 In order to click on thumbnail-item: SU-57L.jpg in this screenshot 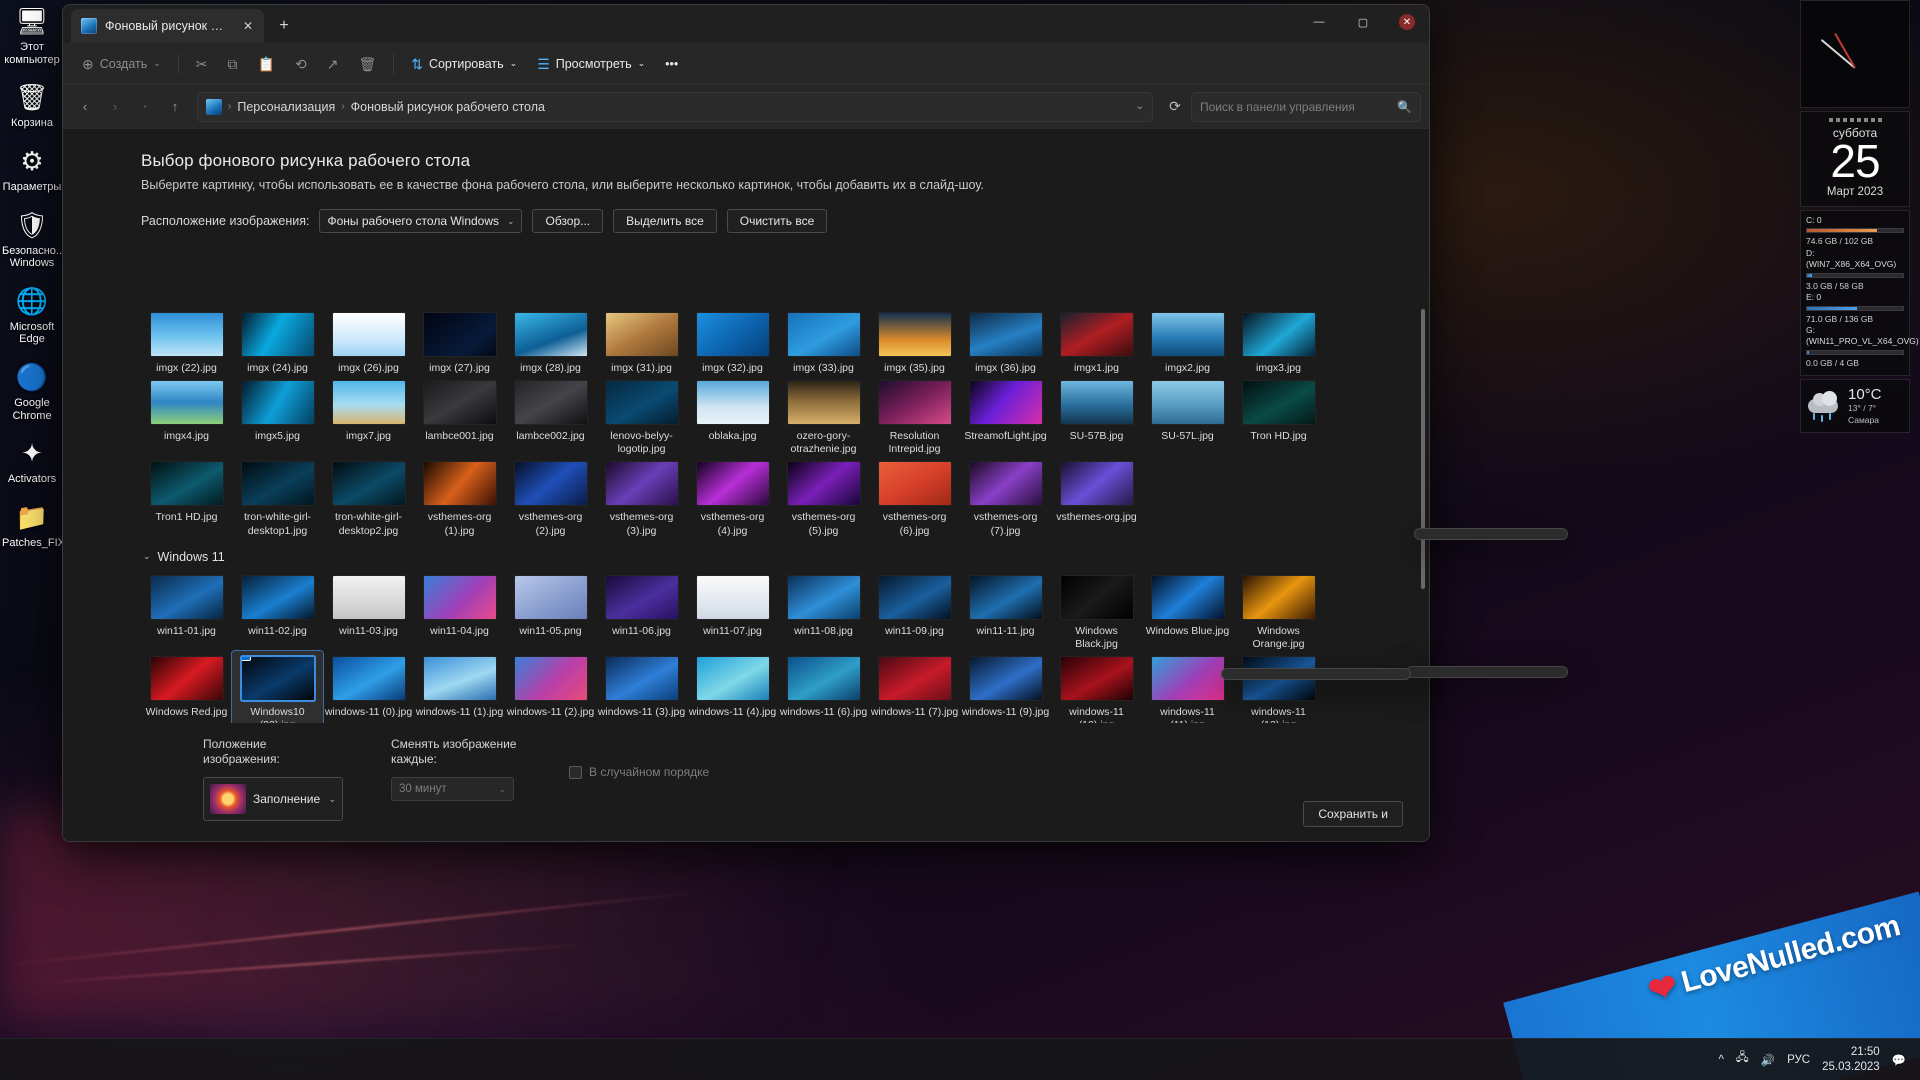, I will do `click(1187, 415)`.